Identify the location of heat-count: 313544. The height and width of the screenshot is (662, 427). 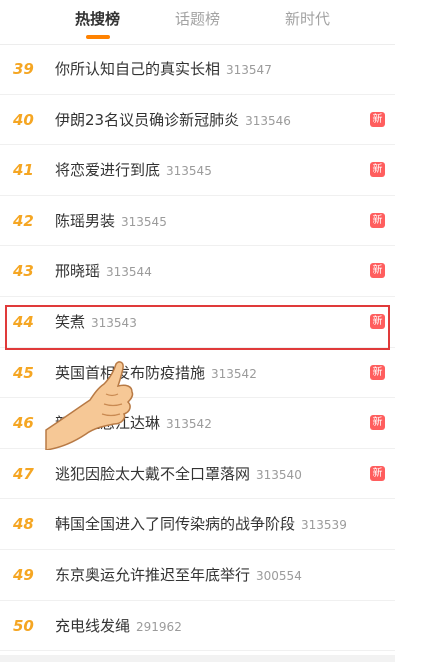
(129, 272).